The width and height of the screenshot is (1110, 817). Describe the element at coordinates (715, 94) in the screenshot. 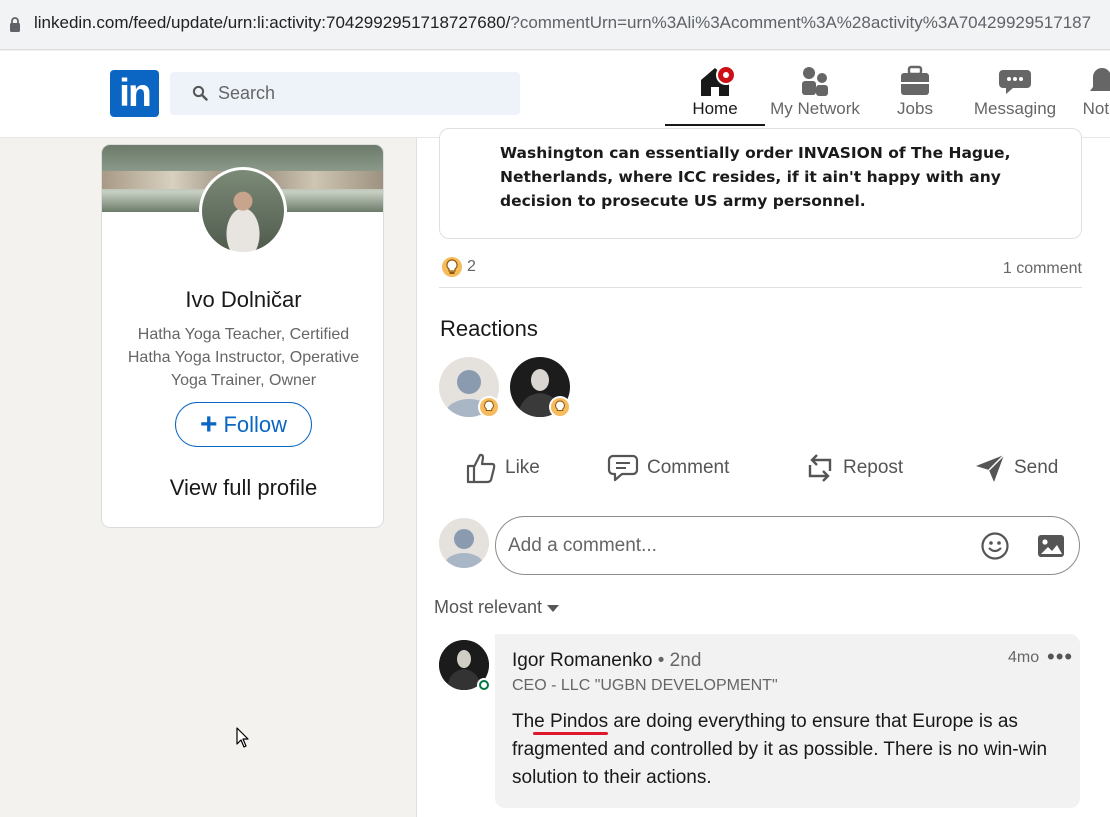

I see `nav-home: Home` at that location.